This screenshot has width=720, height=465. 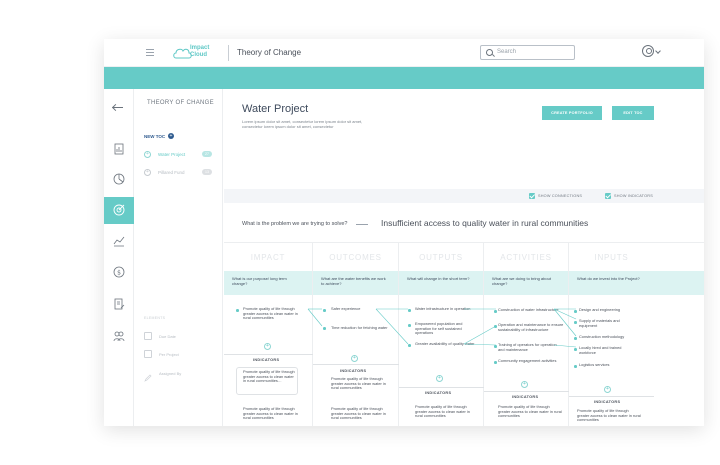 I want to click on user-avatar-icon, so click(x=648, y=51).